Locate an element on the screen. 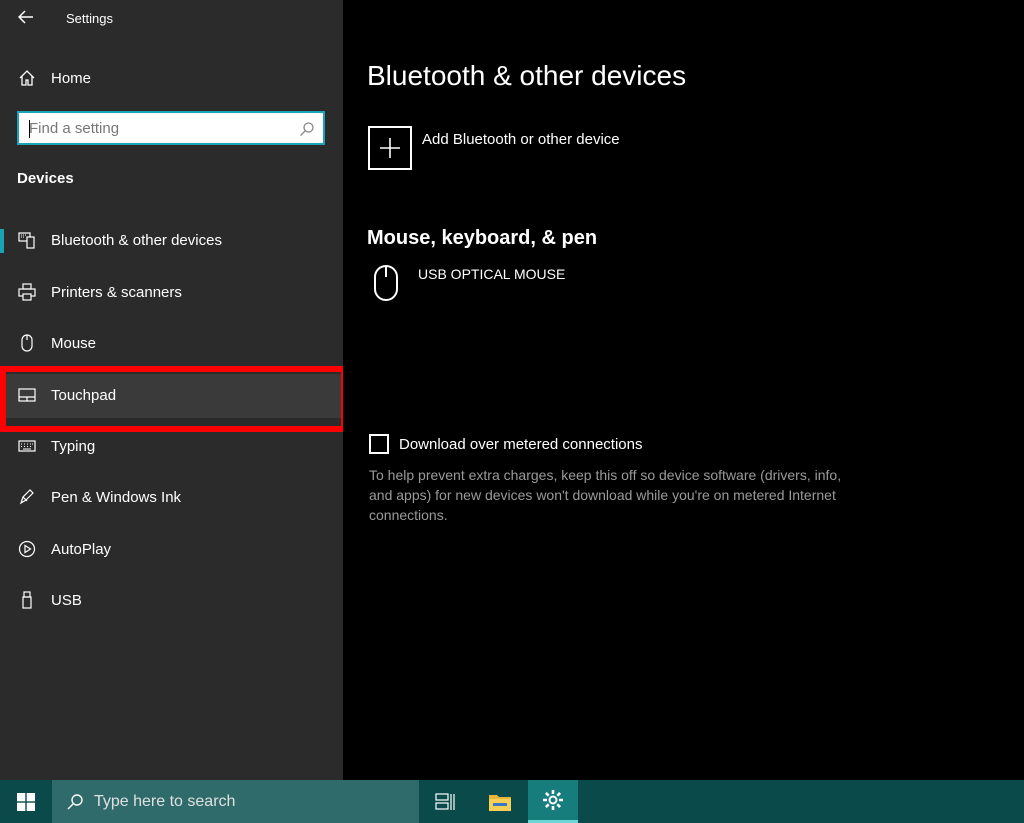 The image size is (1024, 823). windows-logo-icon is located at coordinates (26, 801).